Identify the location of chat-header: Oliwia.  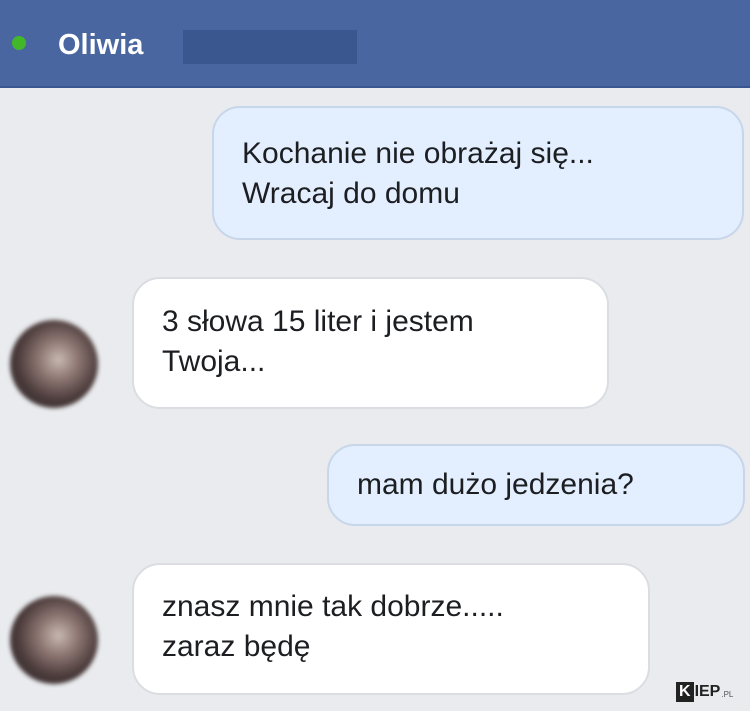
(375, 44).